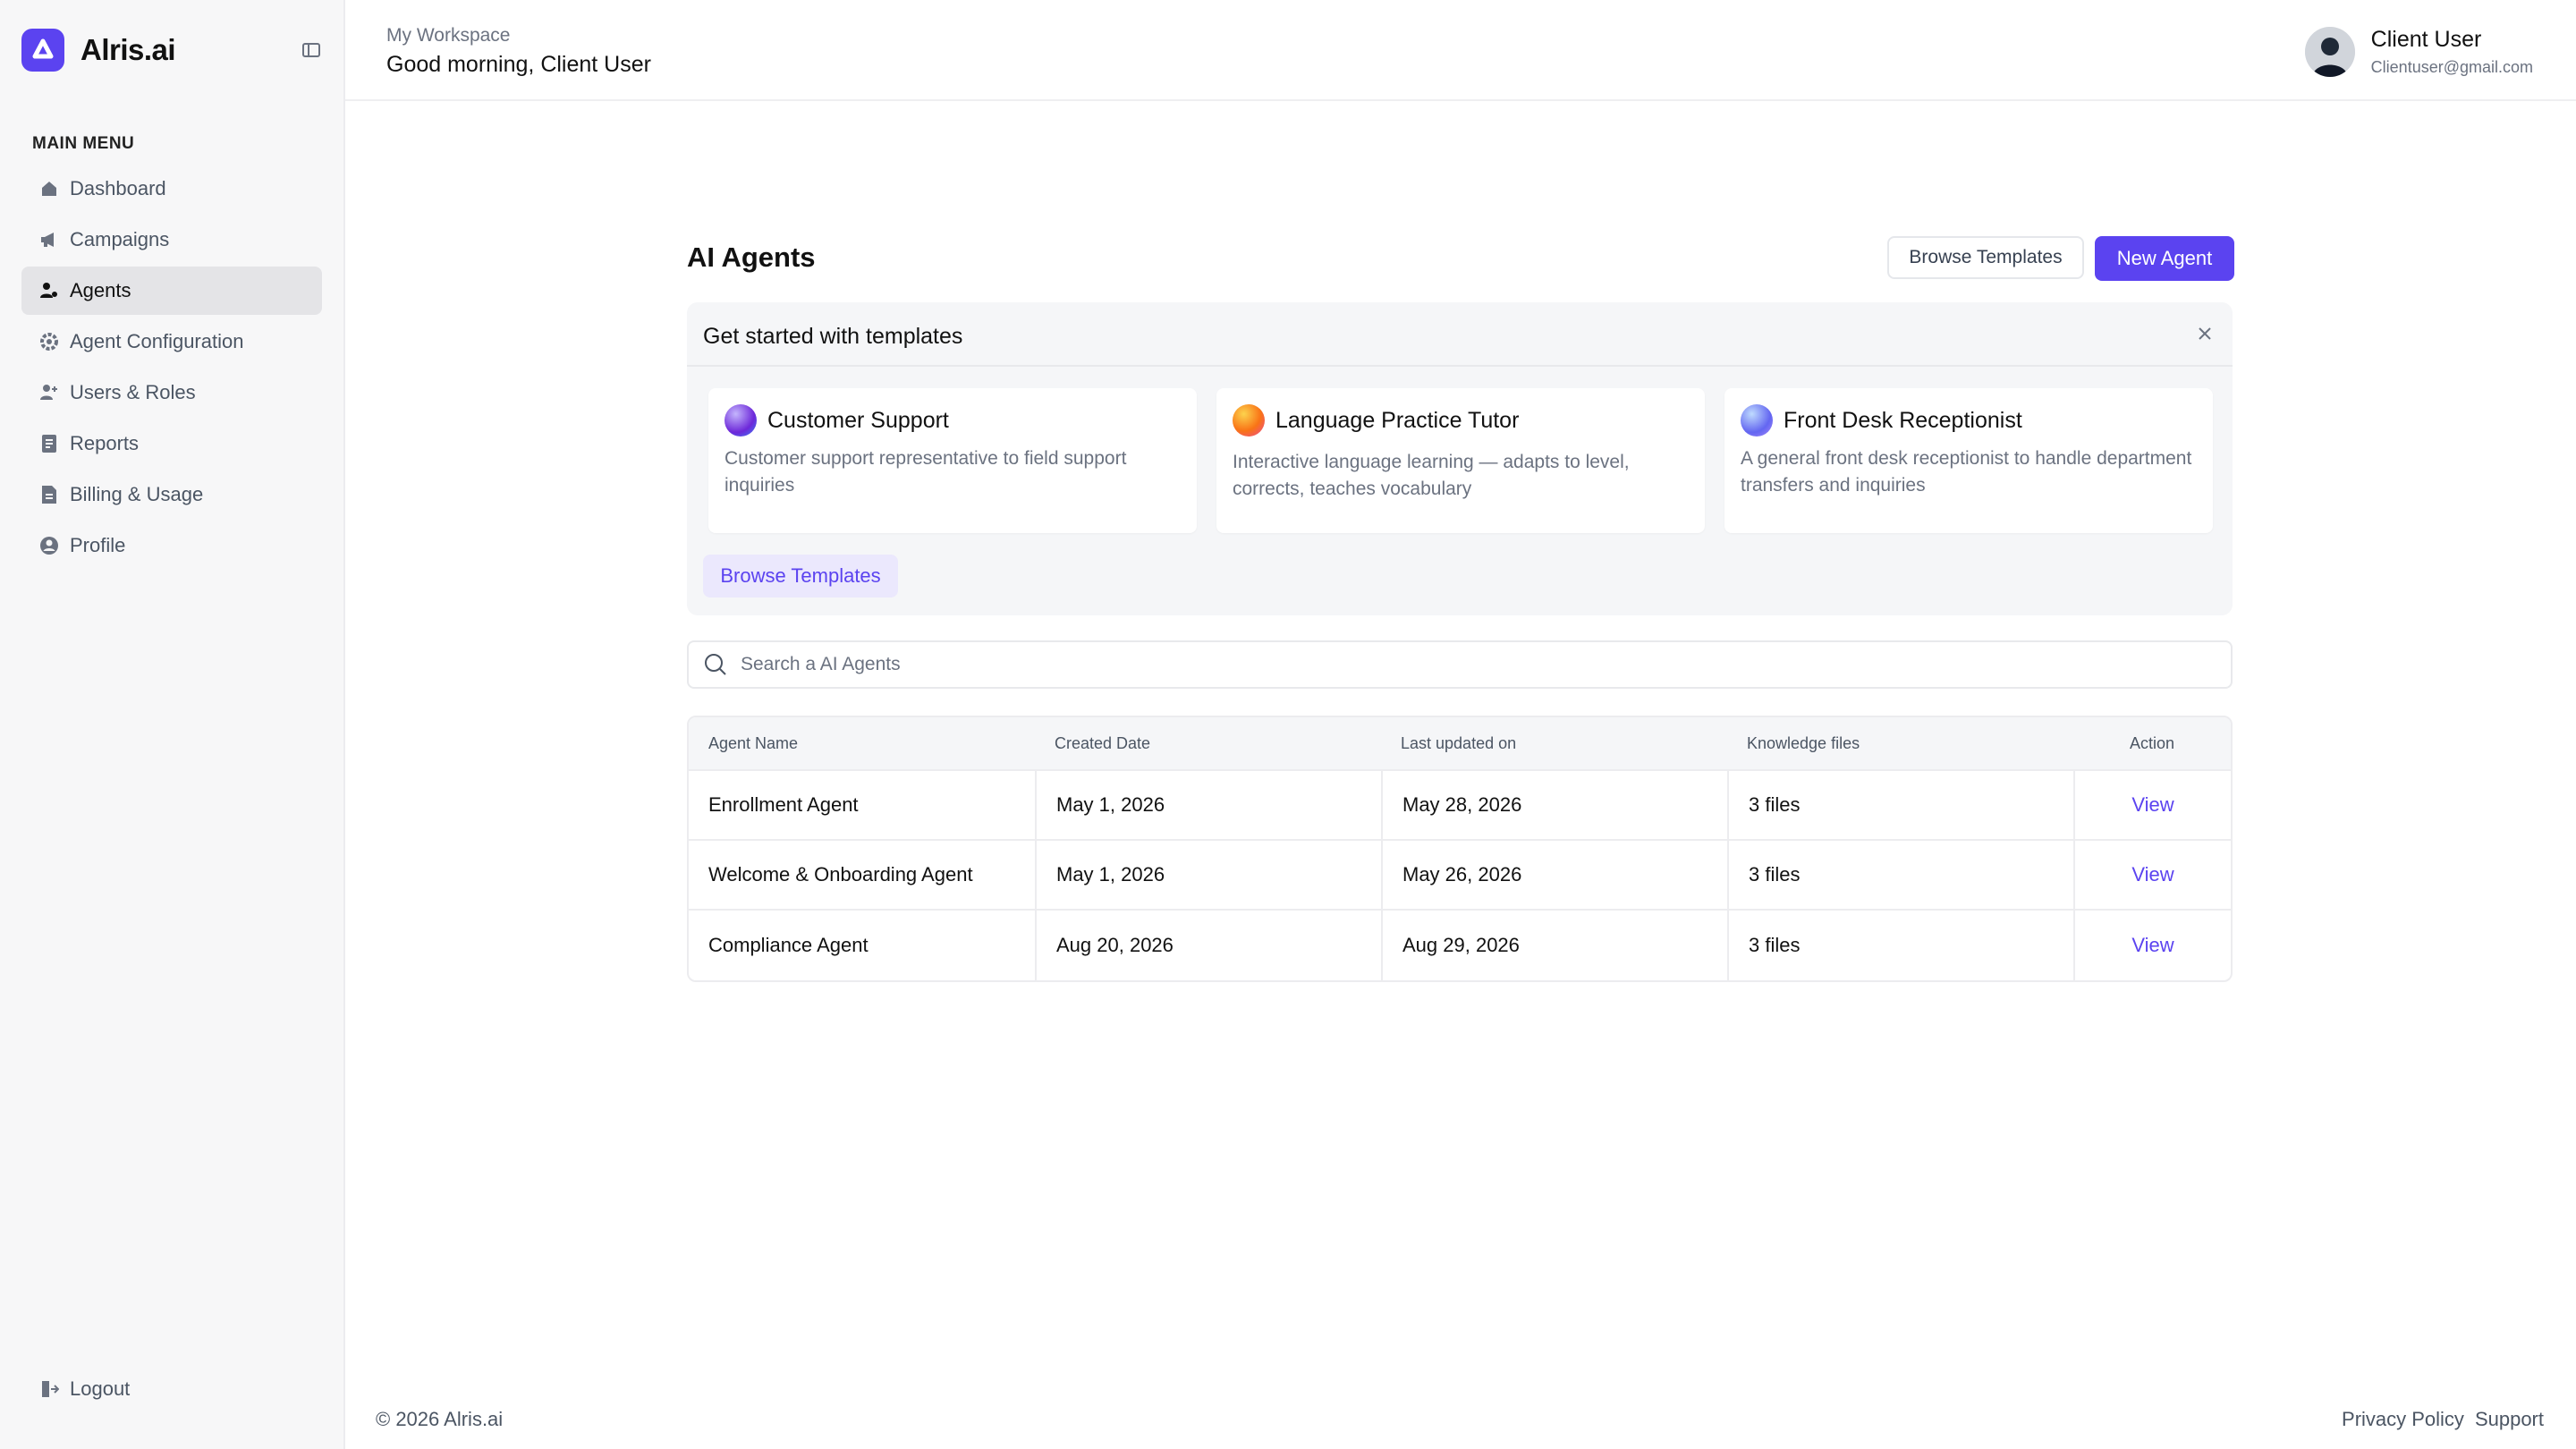 The width and height of the screenshot is (2576, 1449). I want to click on templates-panel-title: Get started with templates, so click(833, 336).